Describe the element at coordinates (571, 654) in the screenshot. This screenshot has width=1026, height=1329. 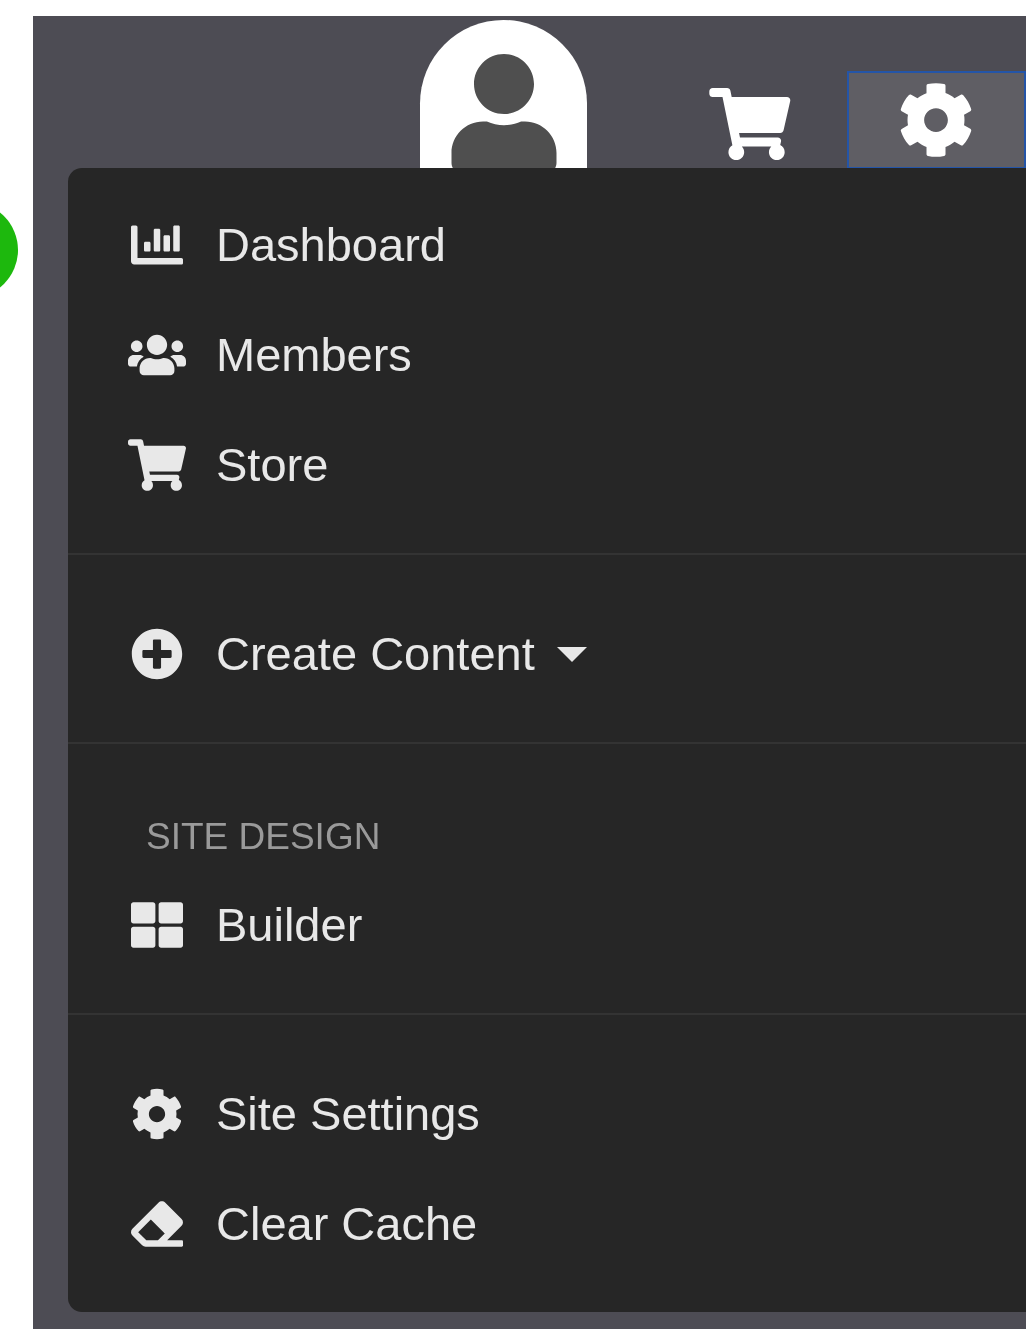
I see `caret-icon` at that location.